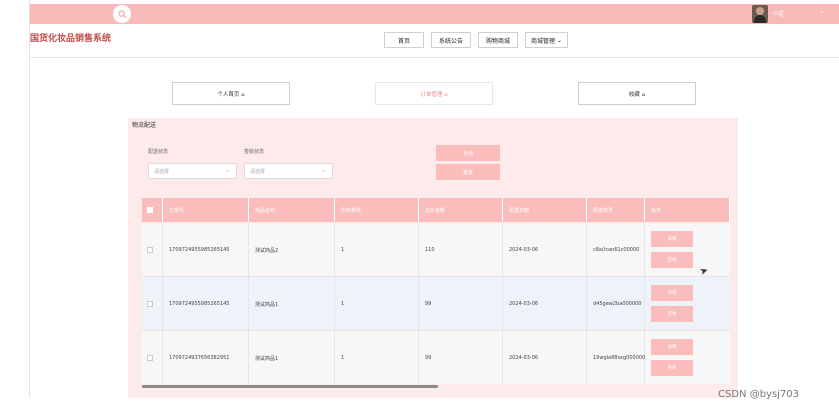 This screenshot has height=412, width=839. Describe the element at coordinates (468, 153) in the screenshot. I see `query-button: 查询` at that location.